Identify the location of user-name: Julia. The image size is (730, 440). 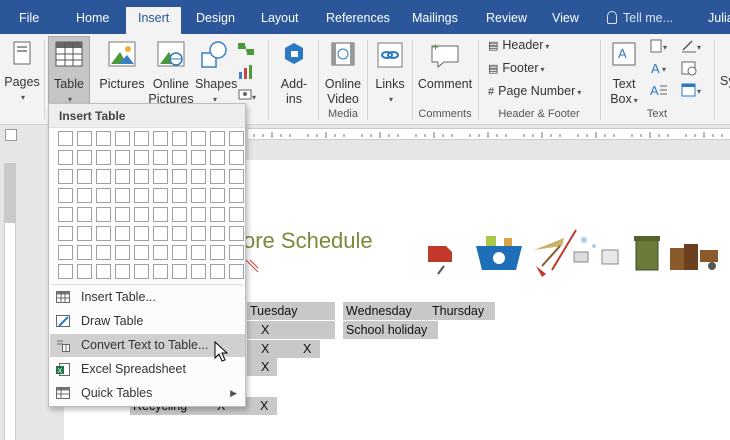
(719, 18).